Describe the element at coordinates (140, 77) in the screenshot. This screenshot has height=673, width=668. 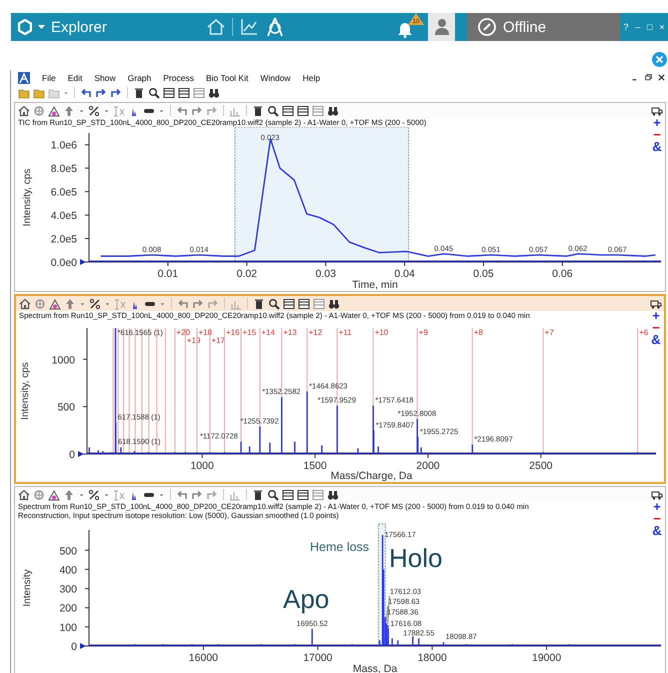
I see `menu-item: Graph` at that location.